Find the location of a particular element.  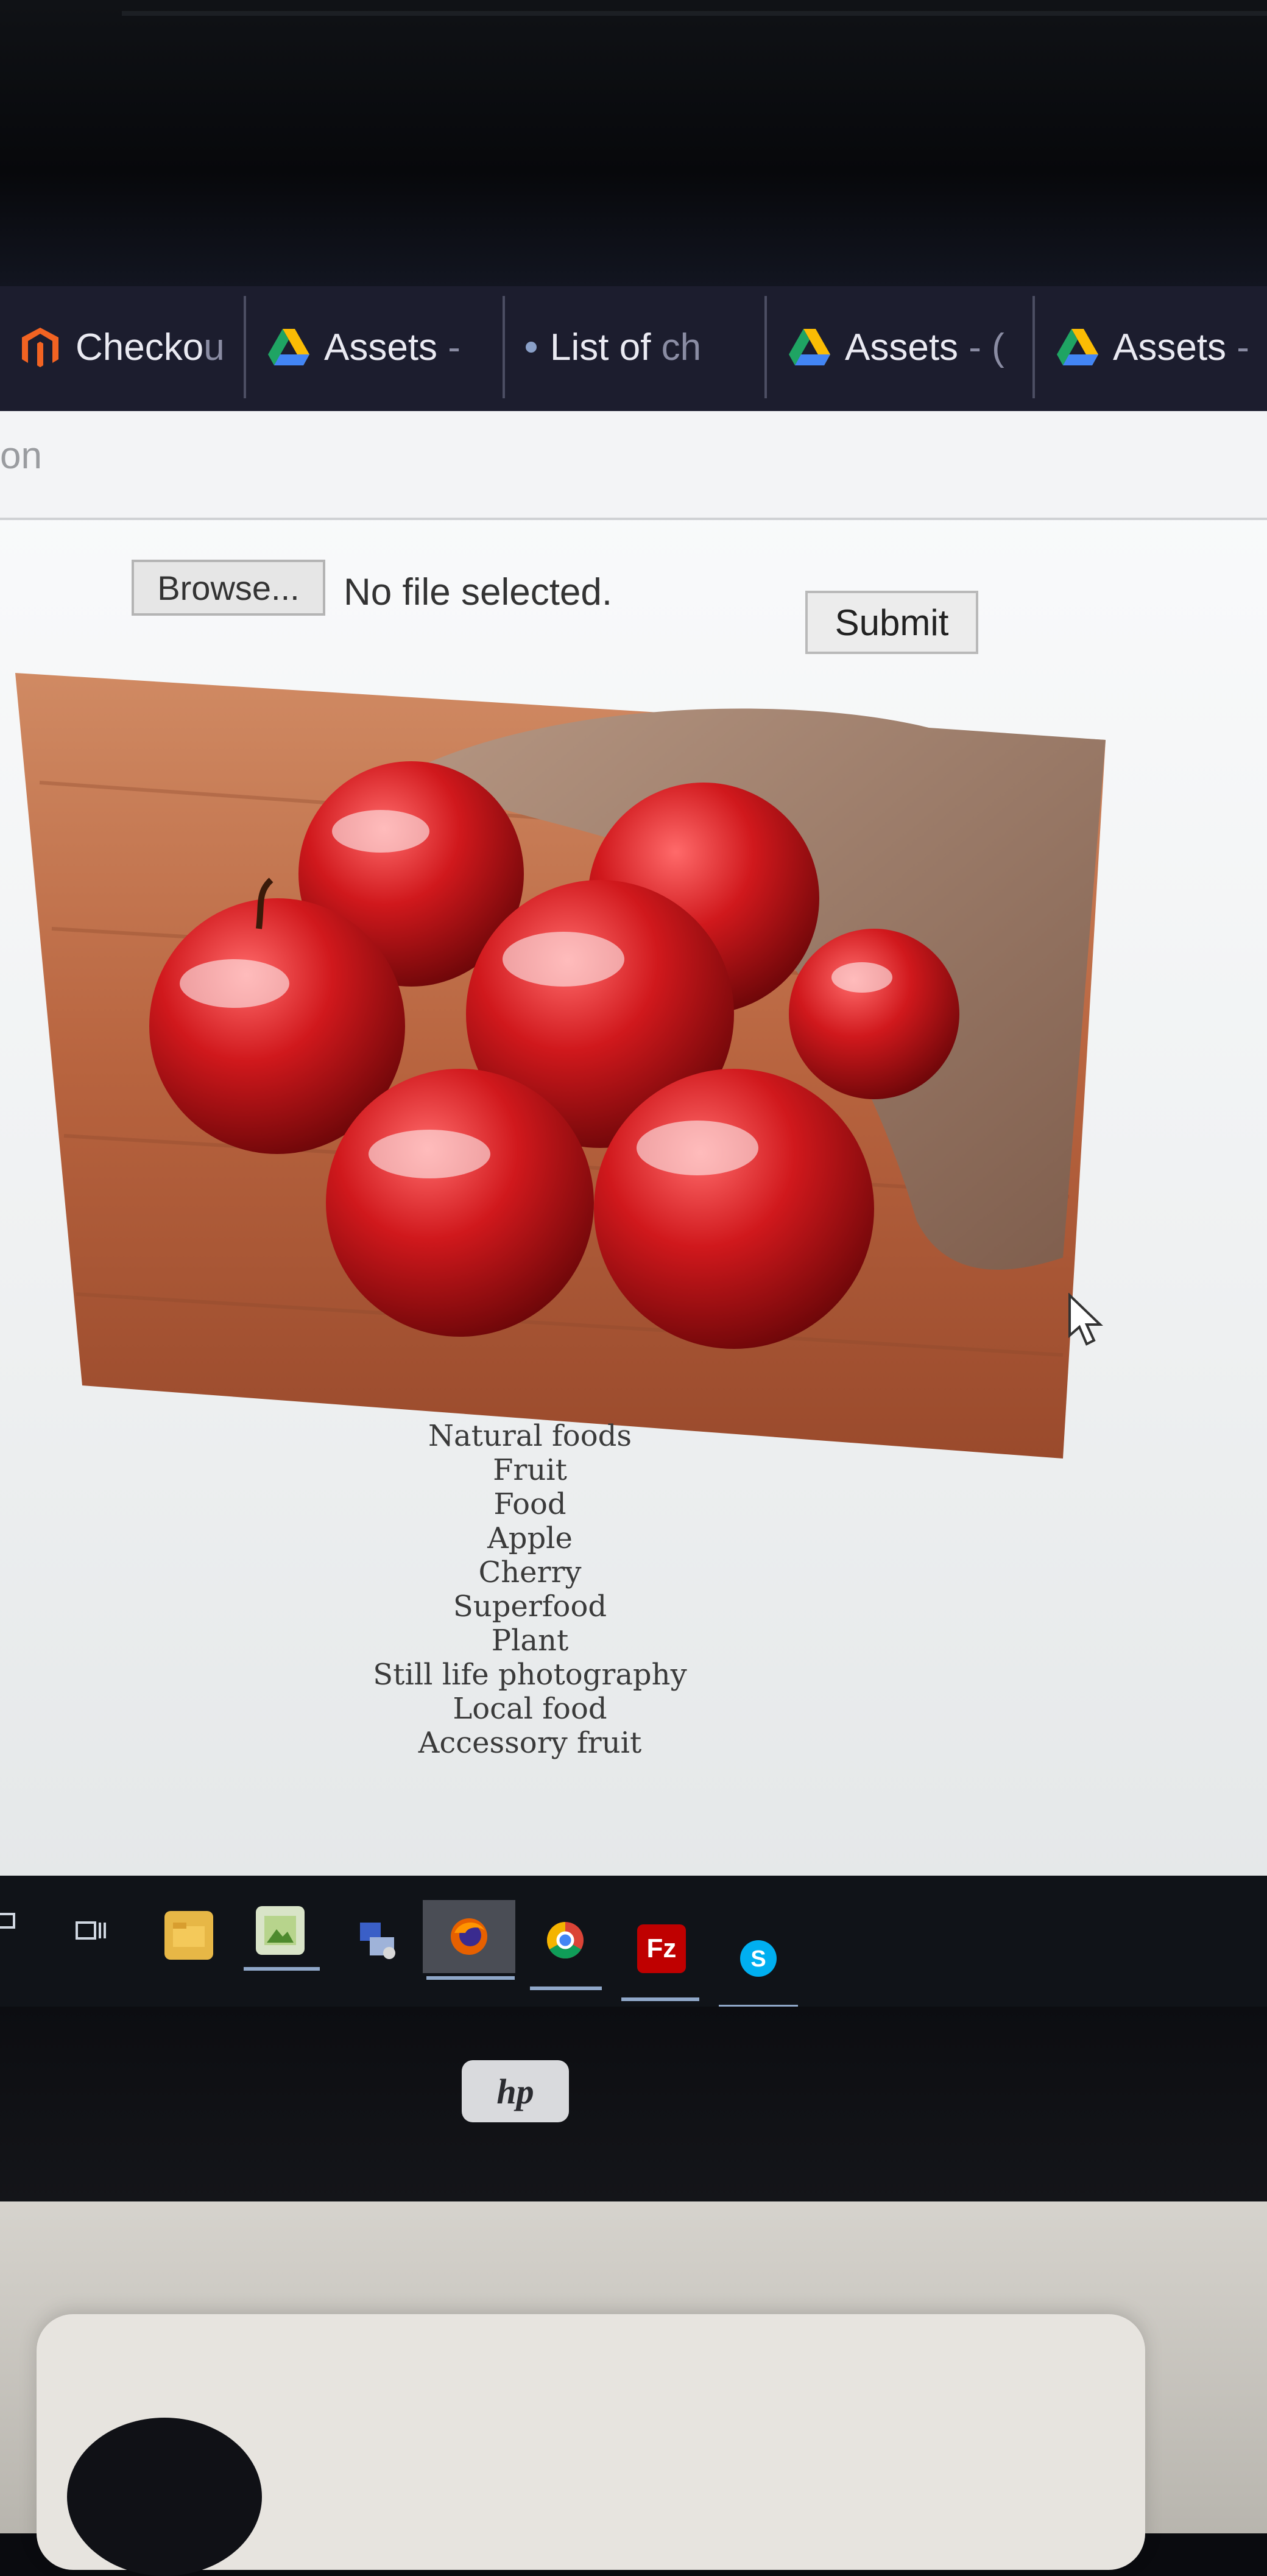

svg-text: S is located at coordinates (758, 1959).